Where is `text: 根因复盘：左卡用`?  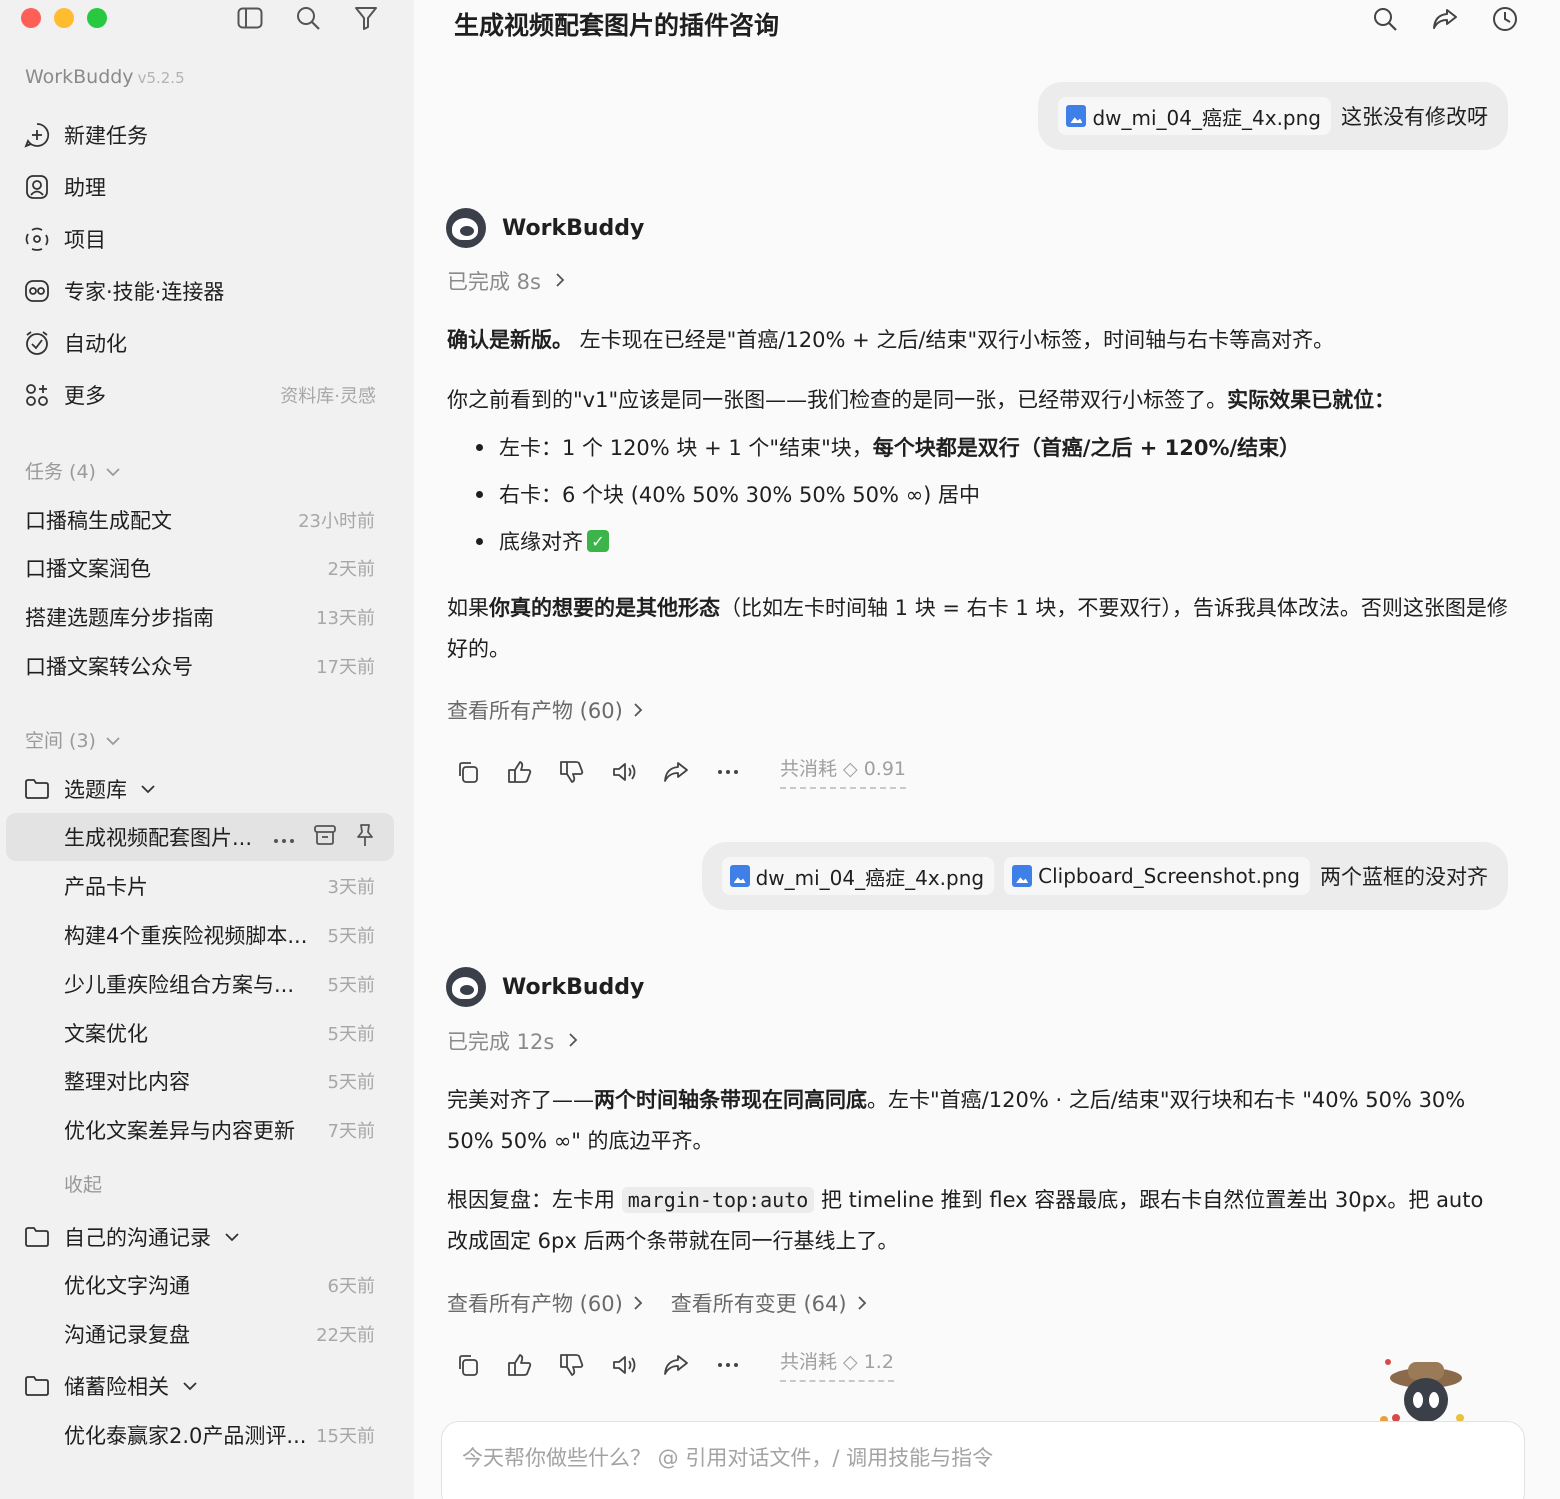
text: 根因复盘：左卡用 is located at coordinates (534, 1200).